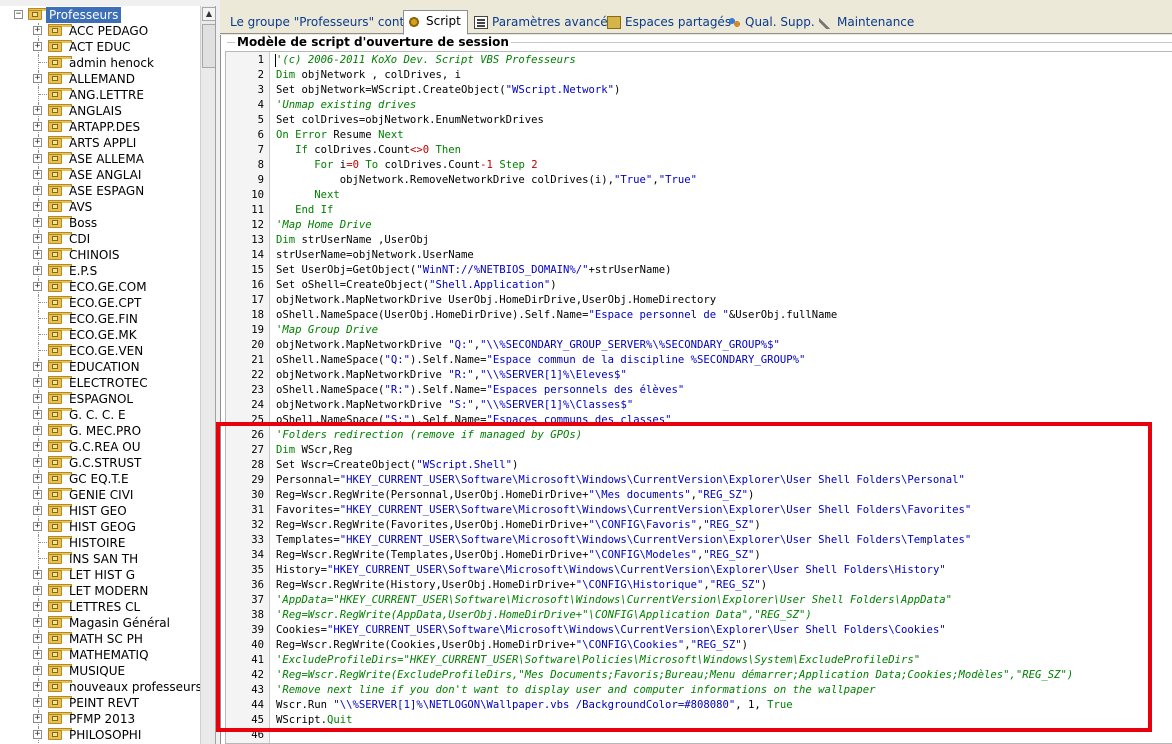  I want to click on tab-label: Qual. Supp., so click(780, 22).